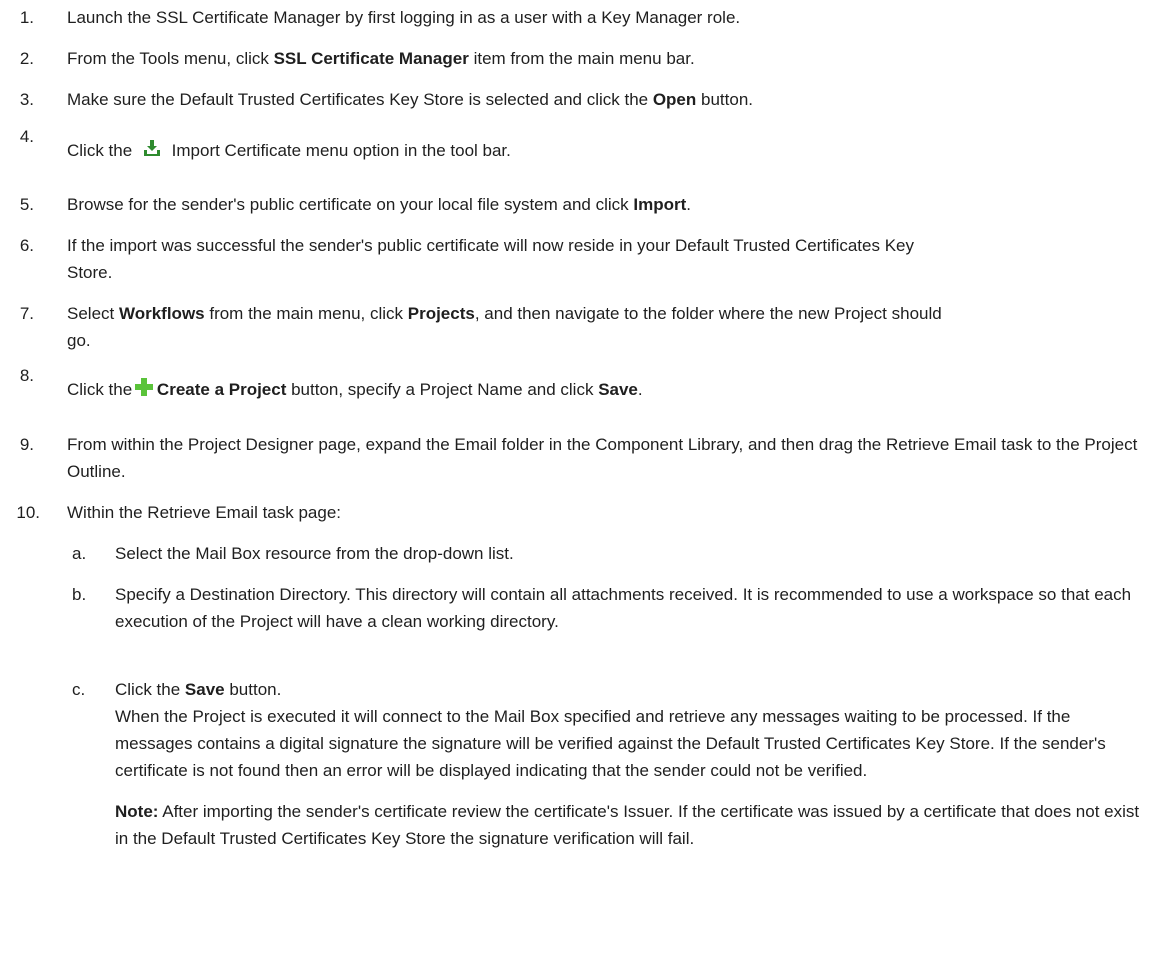  I want to click on menu-item-name: Workflows, so click(161, 313).